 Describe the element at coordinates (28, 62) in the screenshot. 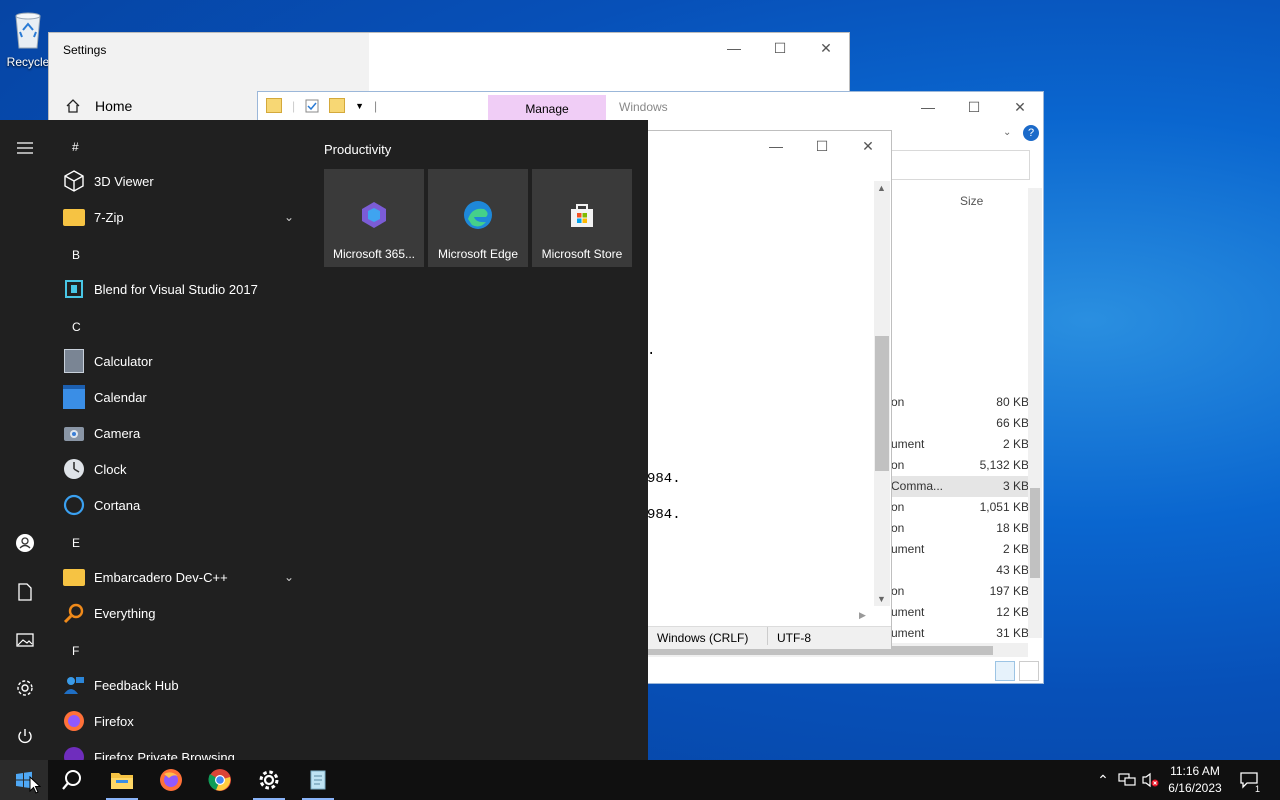

I see `recycle-bin-label: Recycle` at that location.